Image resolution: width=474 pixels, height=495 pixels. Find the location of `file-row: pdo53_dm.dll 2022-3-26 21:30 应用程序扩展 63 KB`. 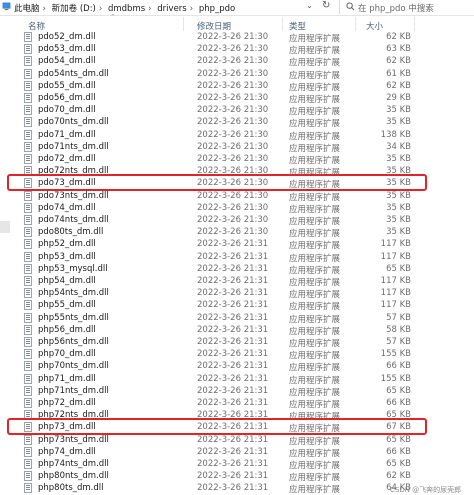

file-row: pdo53_dm.dll 2022-3-26 21:30 应用程序扩展 63 KB is located at coordinates (240, 49).